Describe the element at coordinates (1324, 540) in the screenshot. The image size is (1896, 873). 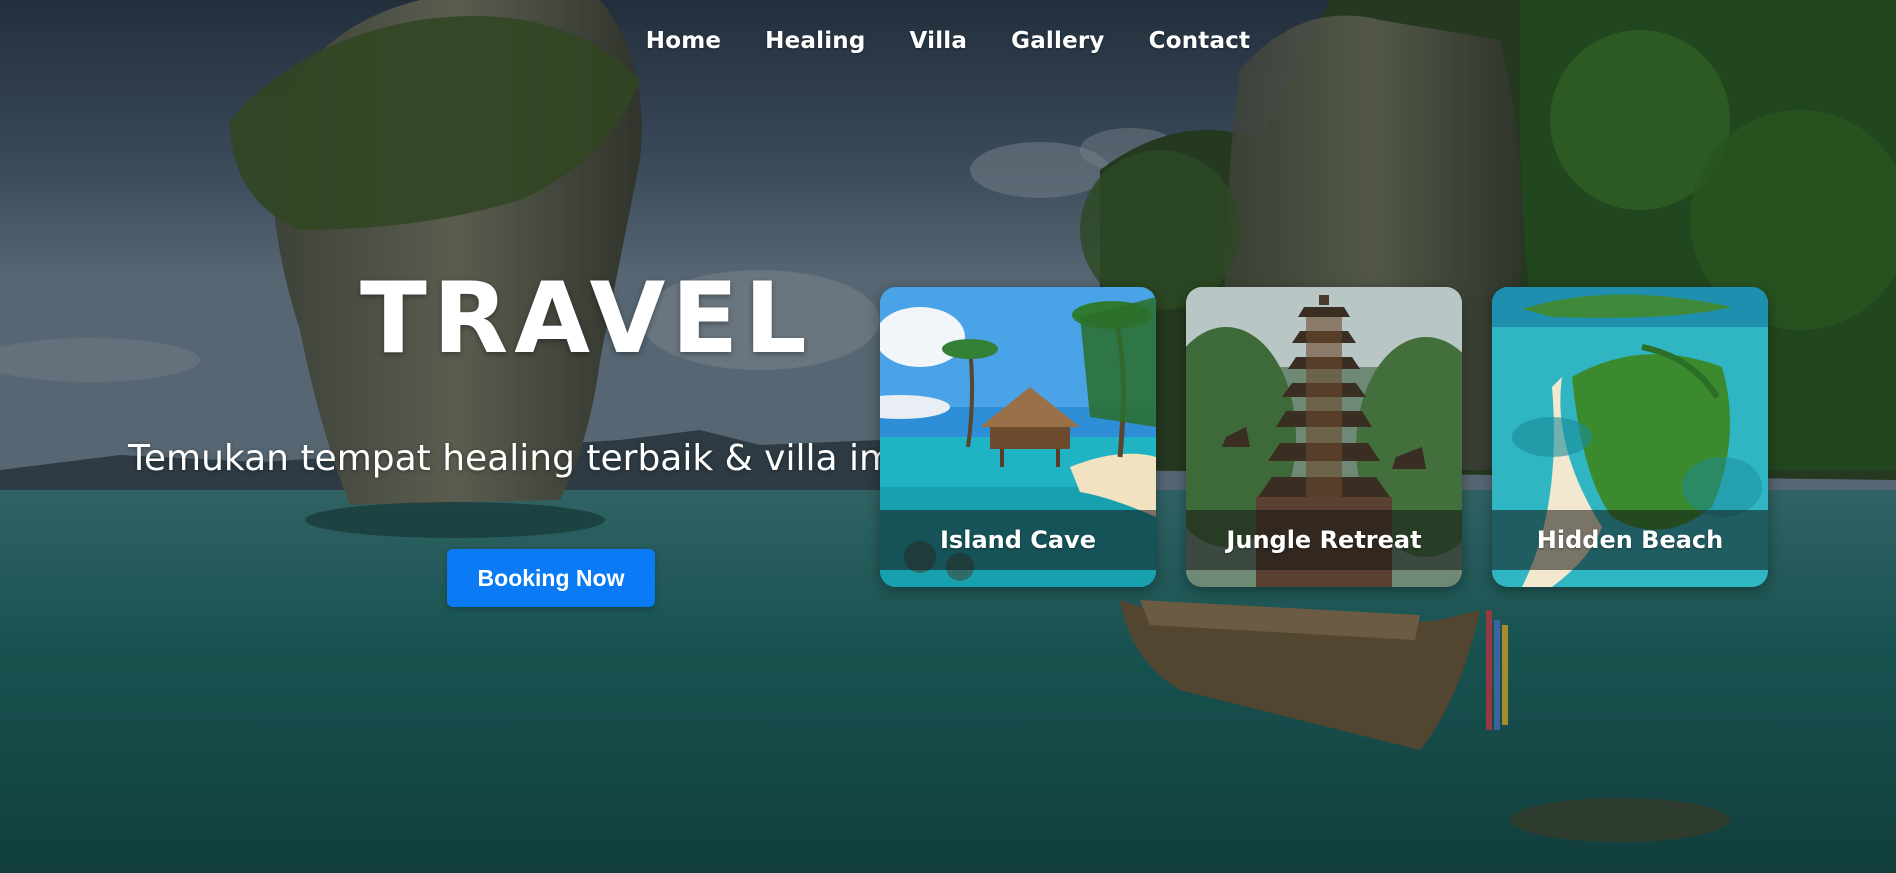
I see `jungle-retreat-title: Jungle Retreat` at that location.